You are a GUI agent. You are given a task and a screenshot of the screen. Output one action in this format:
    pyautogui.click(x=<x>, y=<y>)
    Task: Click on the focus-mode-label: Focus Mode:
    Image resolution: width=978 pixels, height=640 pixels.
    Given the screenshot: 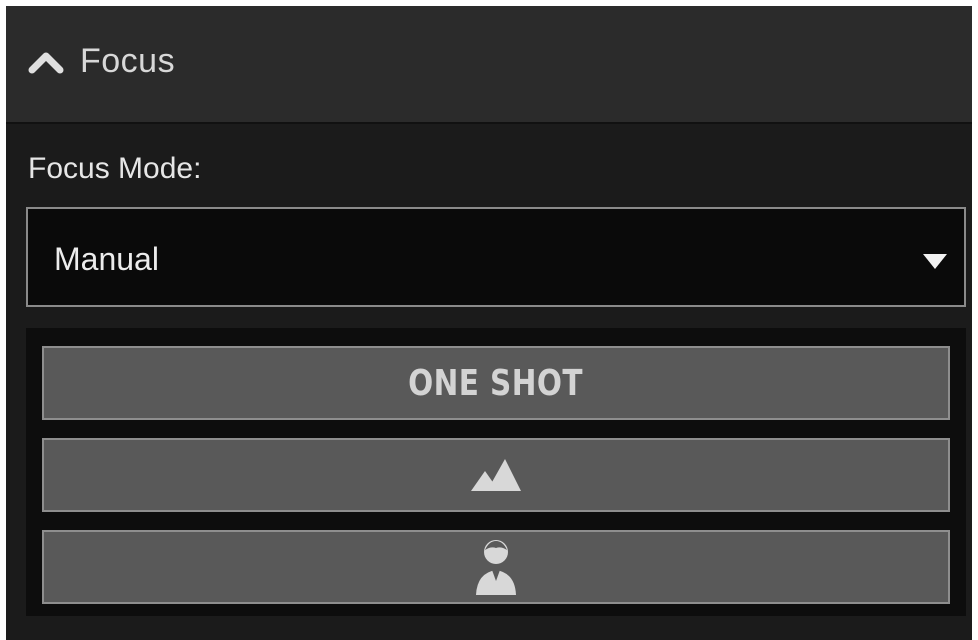 What is the action you would take?
    pyautogui.click(x=115, y=168)
    